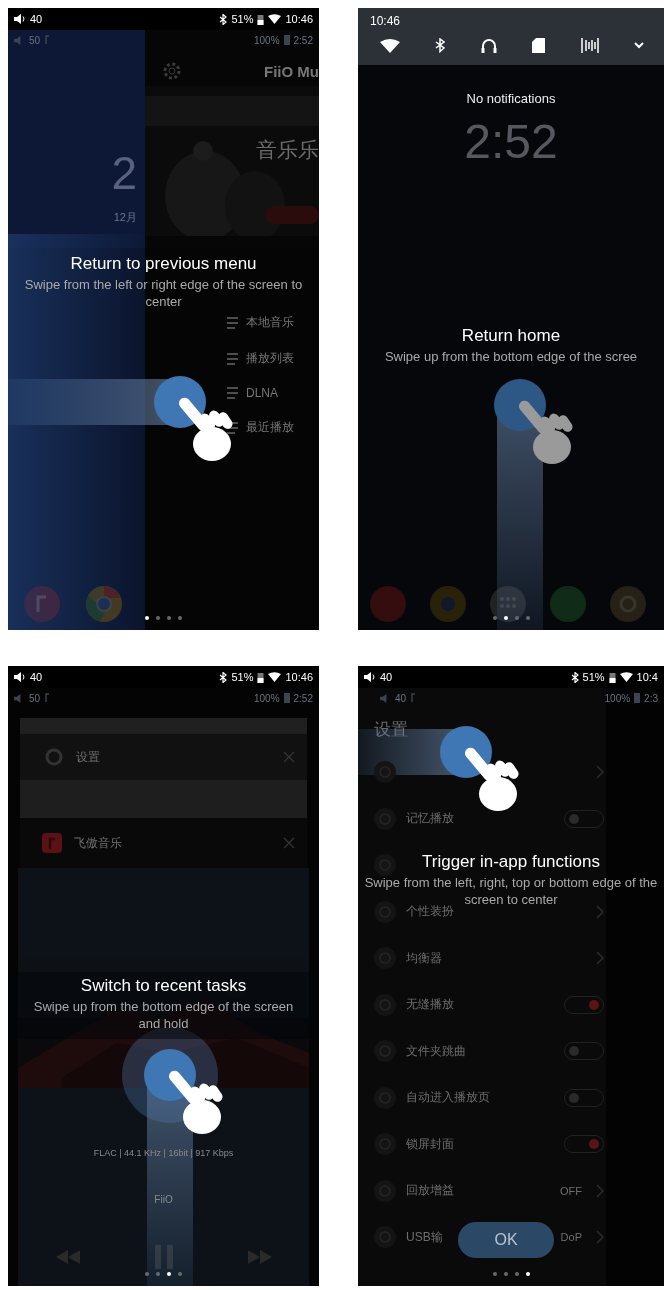 The width and height of the screenshot is (664, 1290). I want to click on tutorial-hint: Swipe up from the bottom edge of the screen and hold, so click(163, 1016).